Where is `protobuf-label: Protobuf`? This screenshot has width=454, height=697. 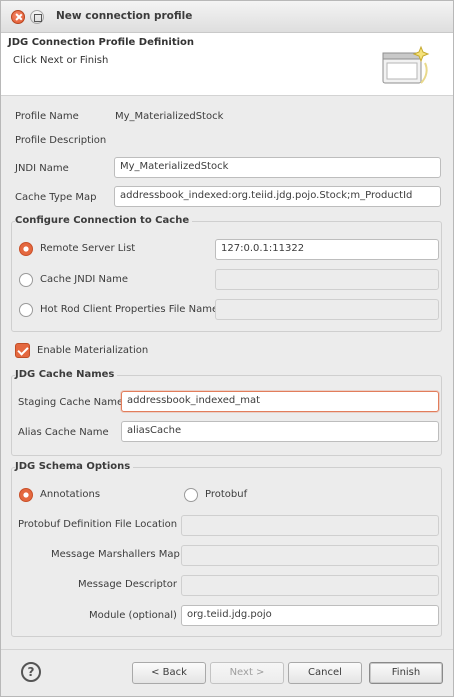 protobuf-label: Protobuf is located at coordinates (226, 494).